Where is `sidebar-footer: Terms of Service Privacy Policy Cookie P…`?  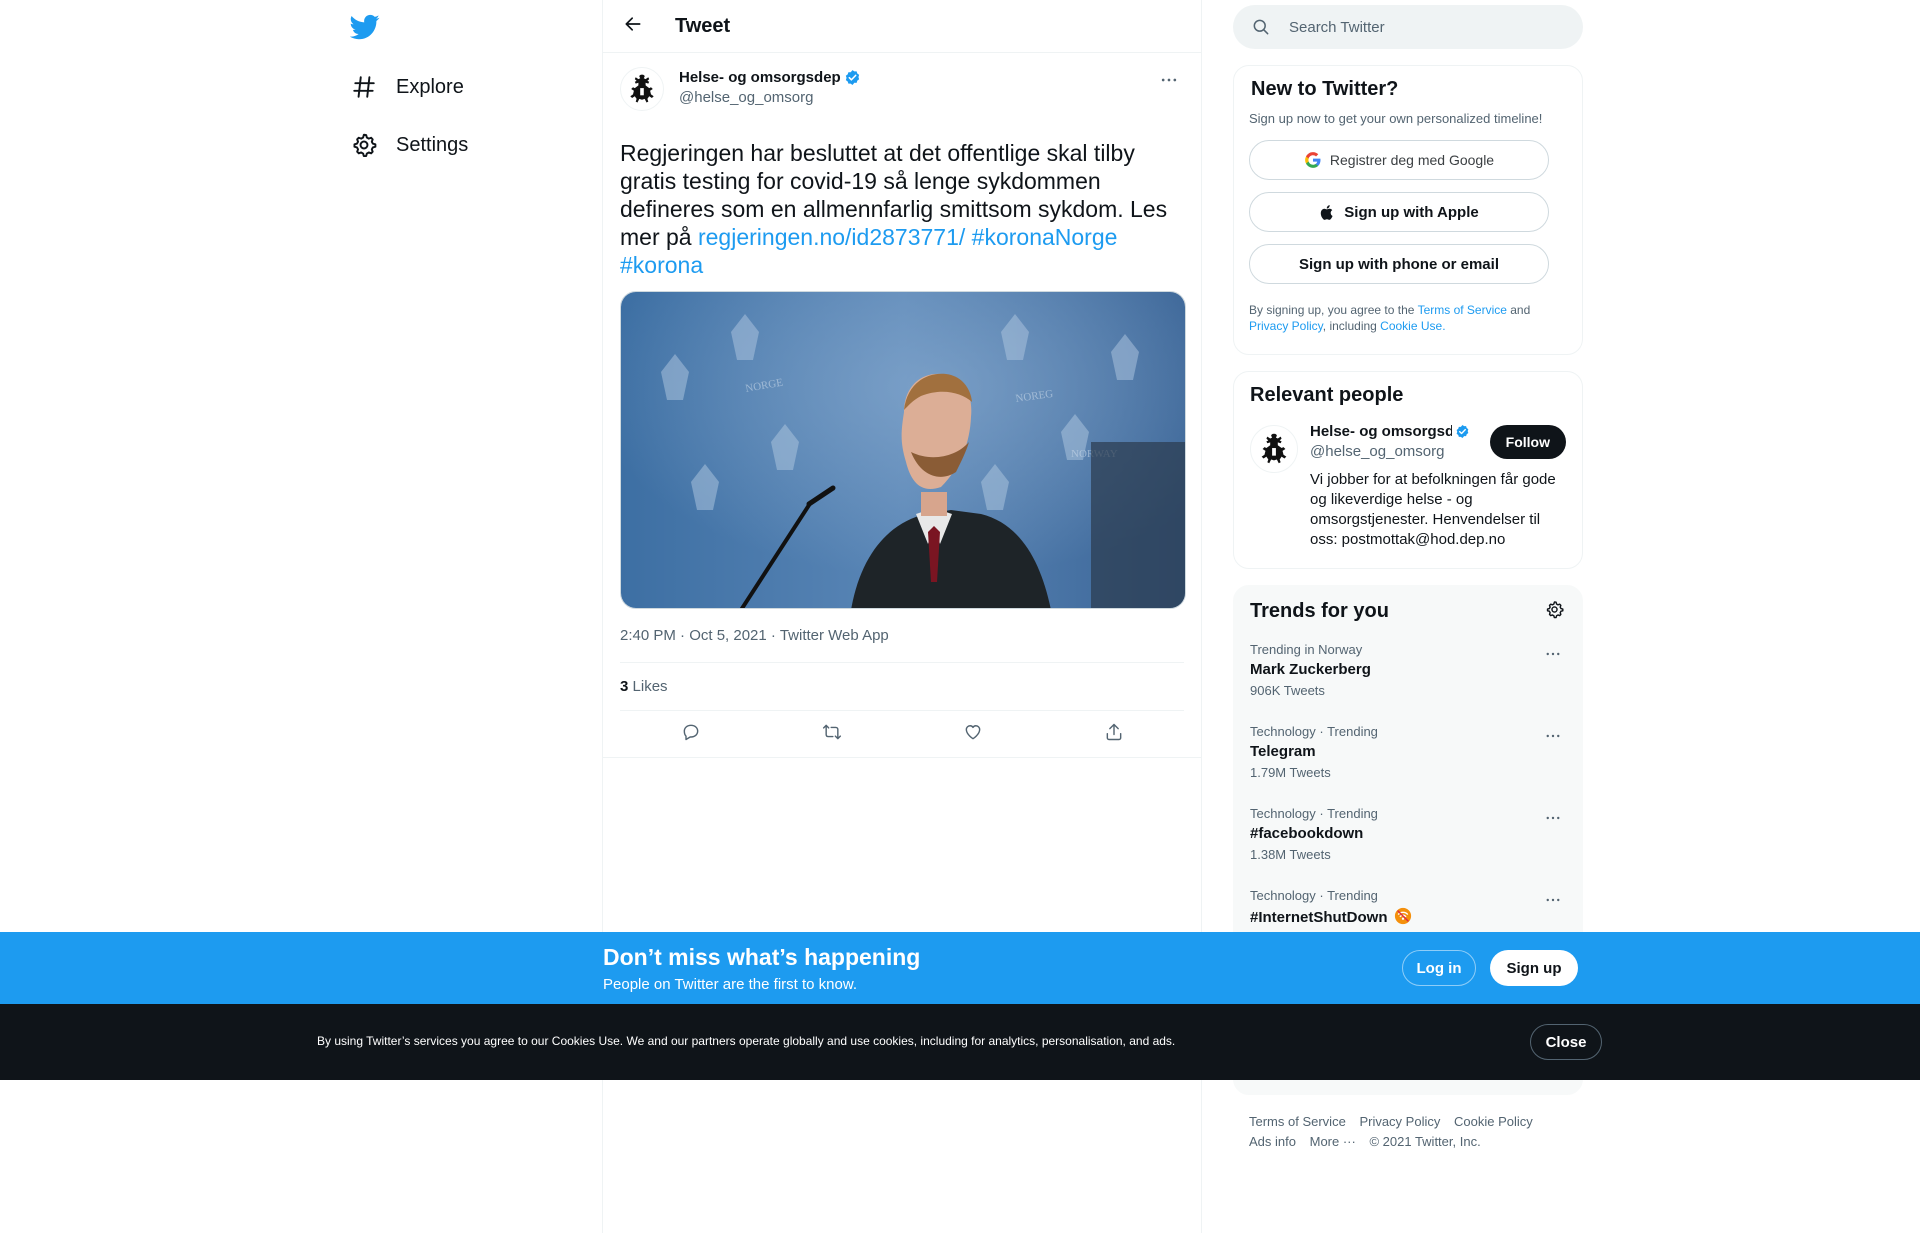
sidebar-footer: Terms of Service Privacy Policy Cookie P… is located at coordinates (1409, 1132).